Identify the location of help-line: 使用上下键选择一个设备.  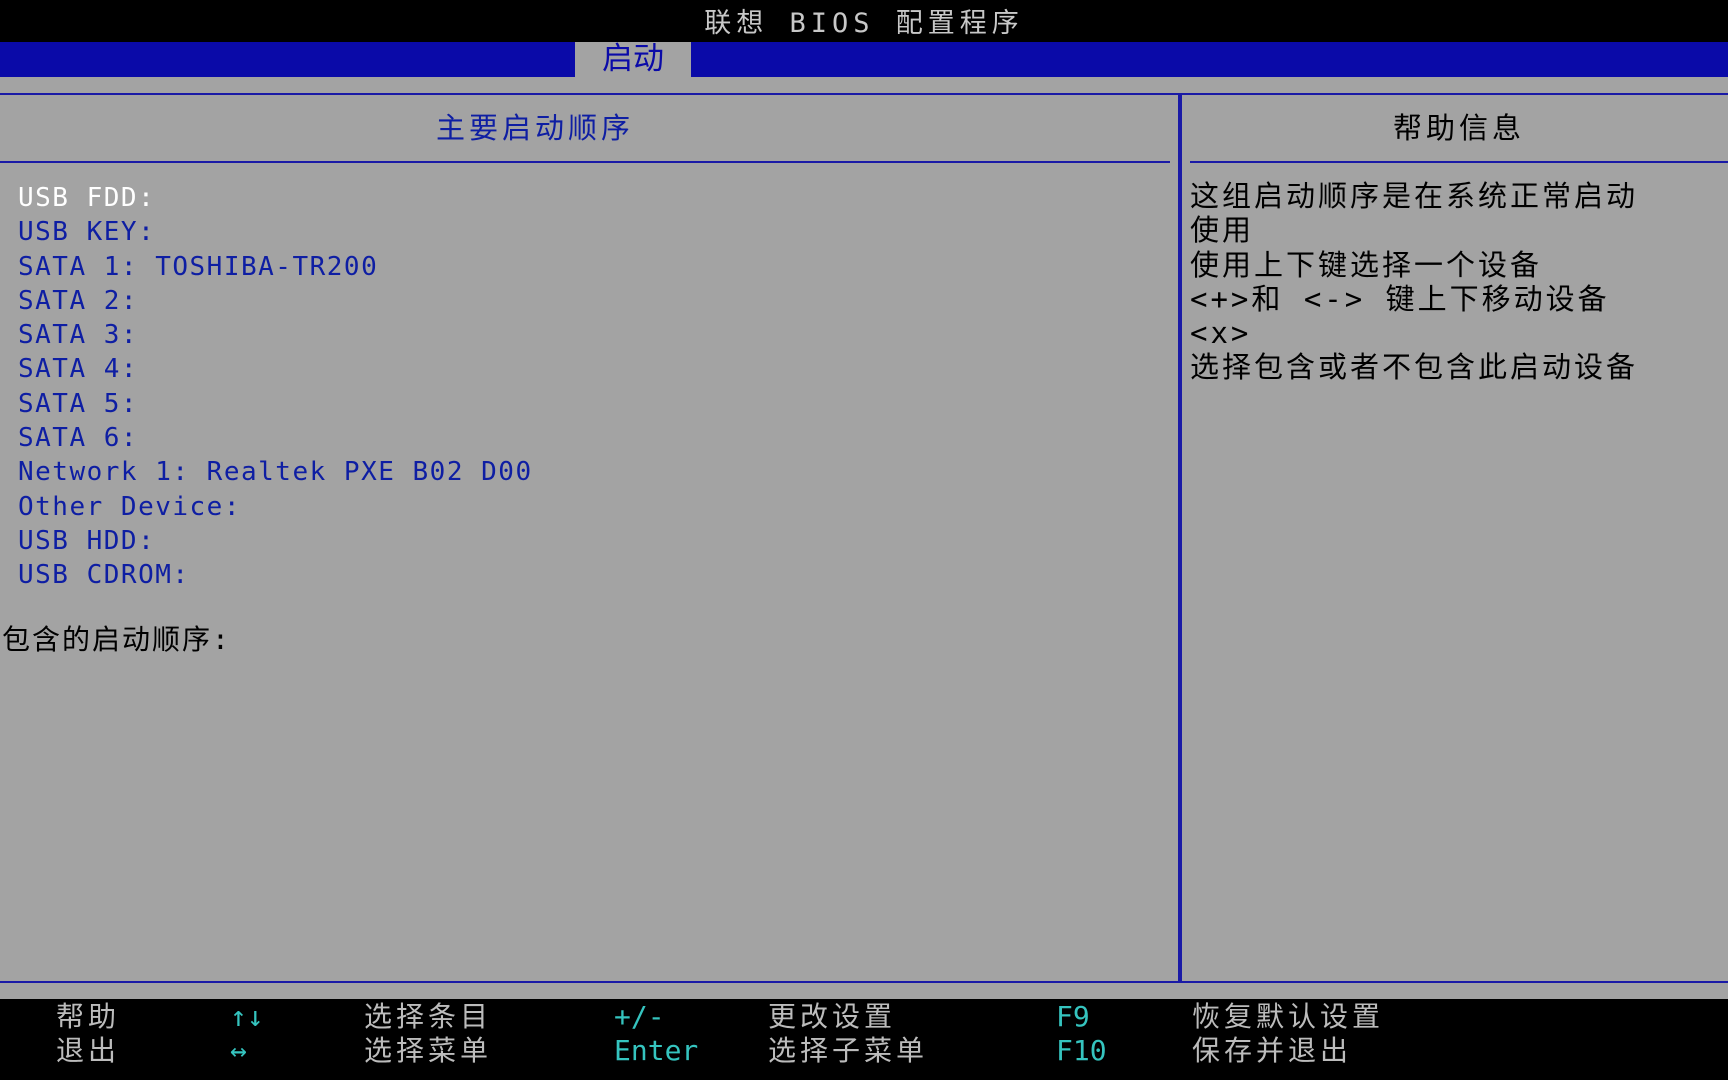
(1366, 264).